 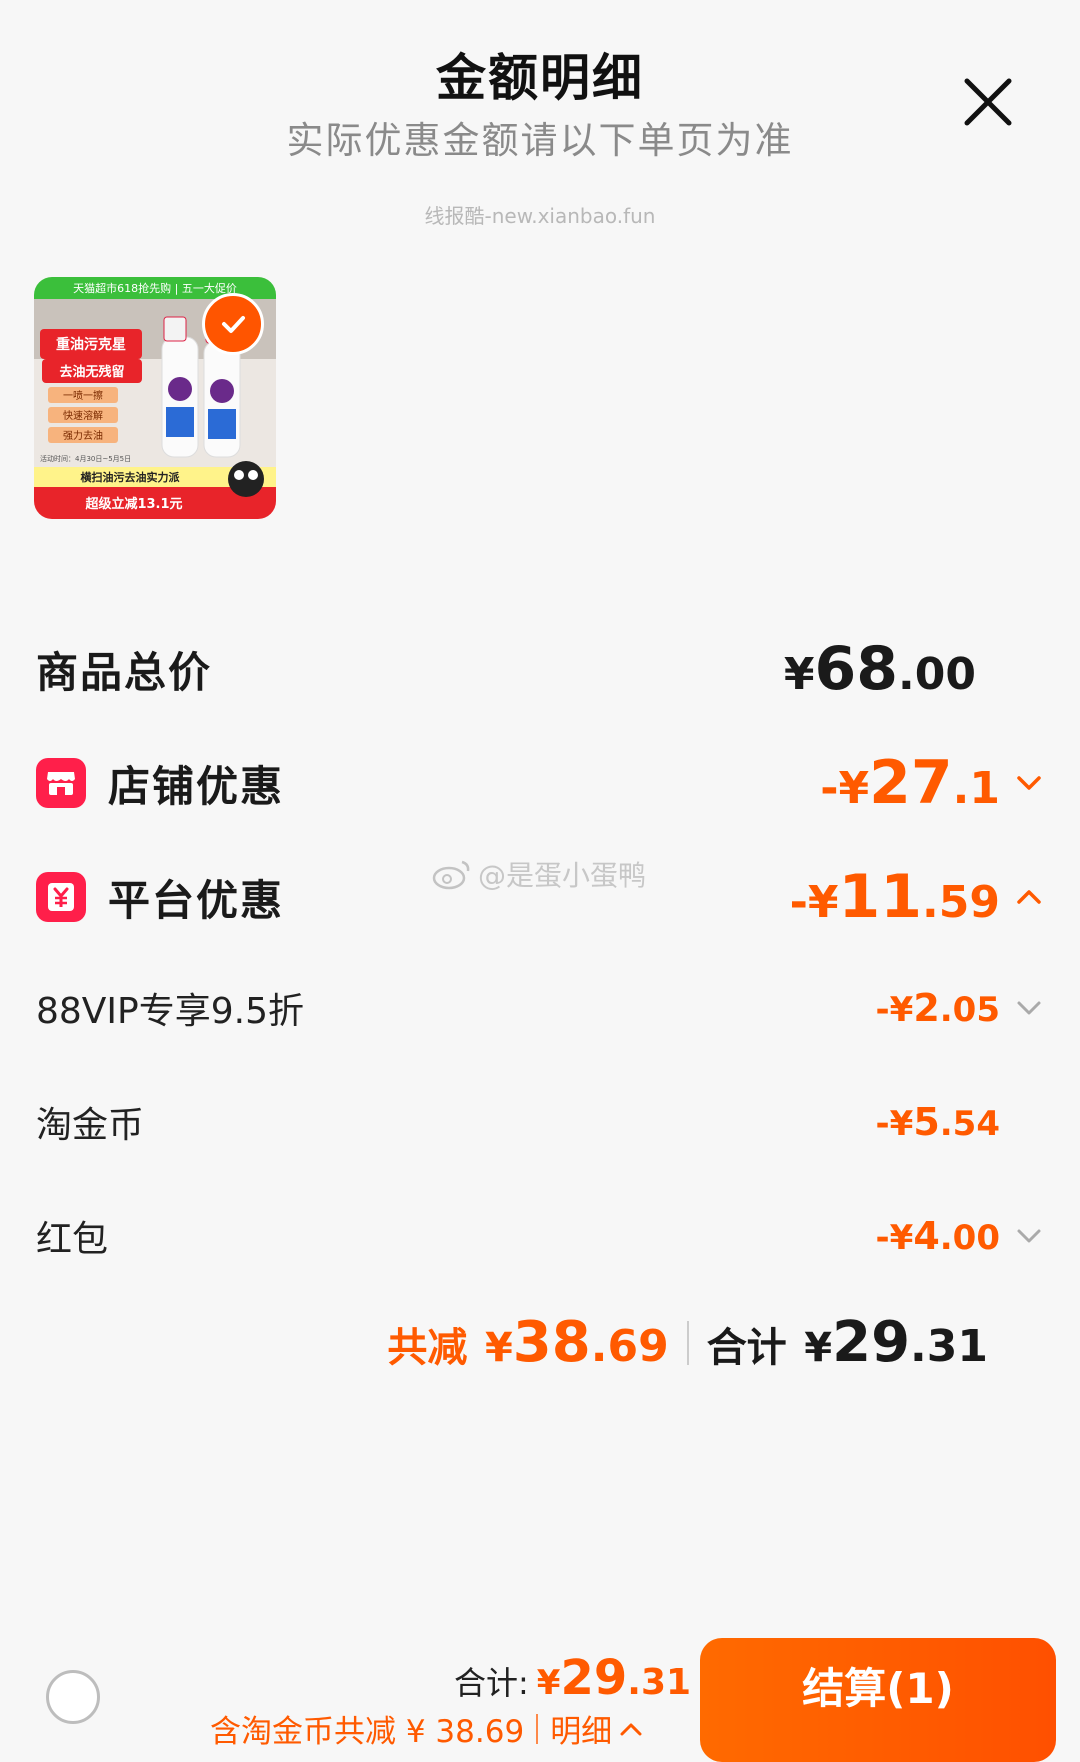 What do you see at coordinates (540, 1122) in the screenshot?
I see `coin-discount-row: 淘金币 -¥5.54` at bounding box center [540, 1122].